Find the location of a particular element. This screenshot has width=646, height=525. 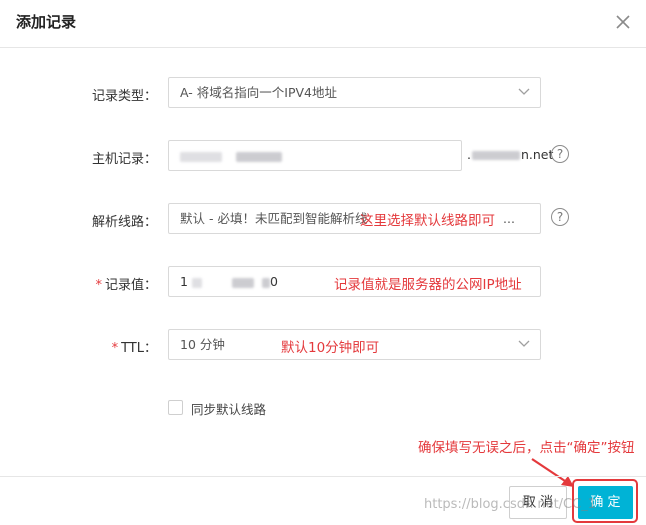

resolve-line-annotation: 这里选择默认线路即可 is located at coordinates (427, 221).